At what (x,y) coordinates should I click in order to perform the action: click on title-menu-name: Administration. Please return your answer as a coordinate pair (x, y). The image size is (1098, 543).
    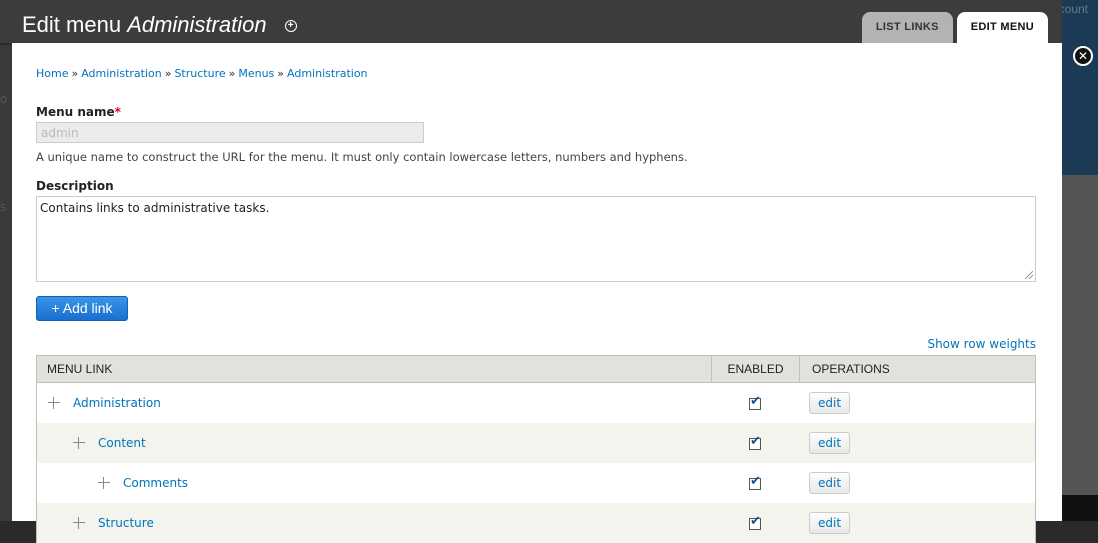
    Looking at the image, I should click on (197, 24).